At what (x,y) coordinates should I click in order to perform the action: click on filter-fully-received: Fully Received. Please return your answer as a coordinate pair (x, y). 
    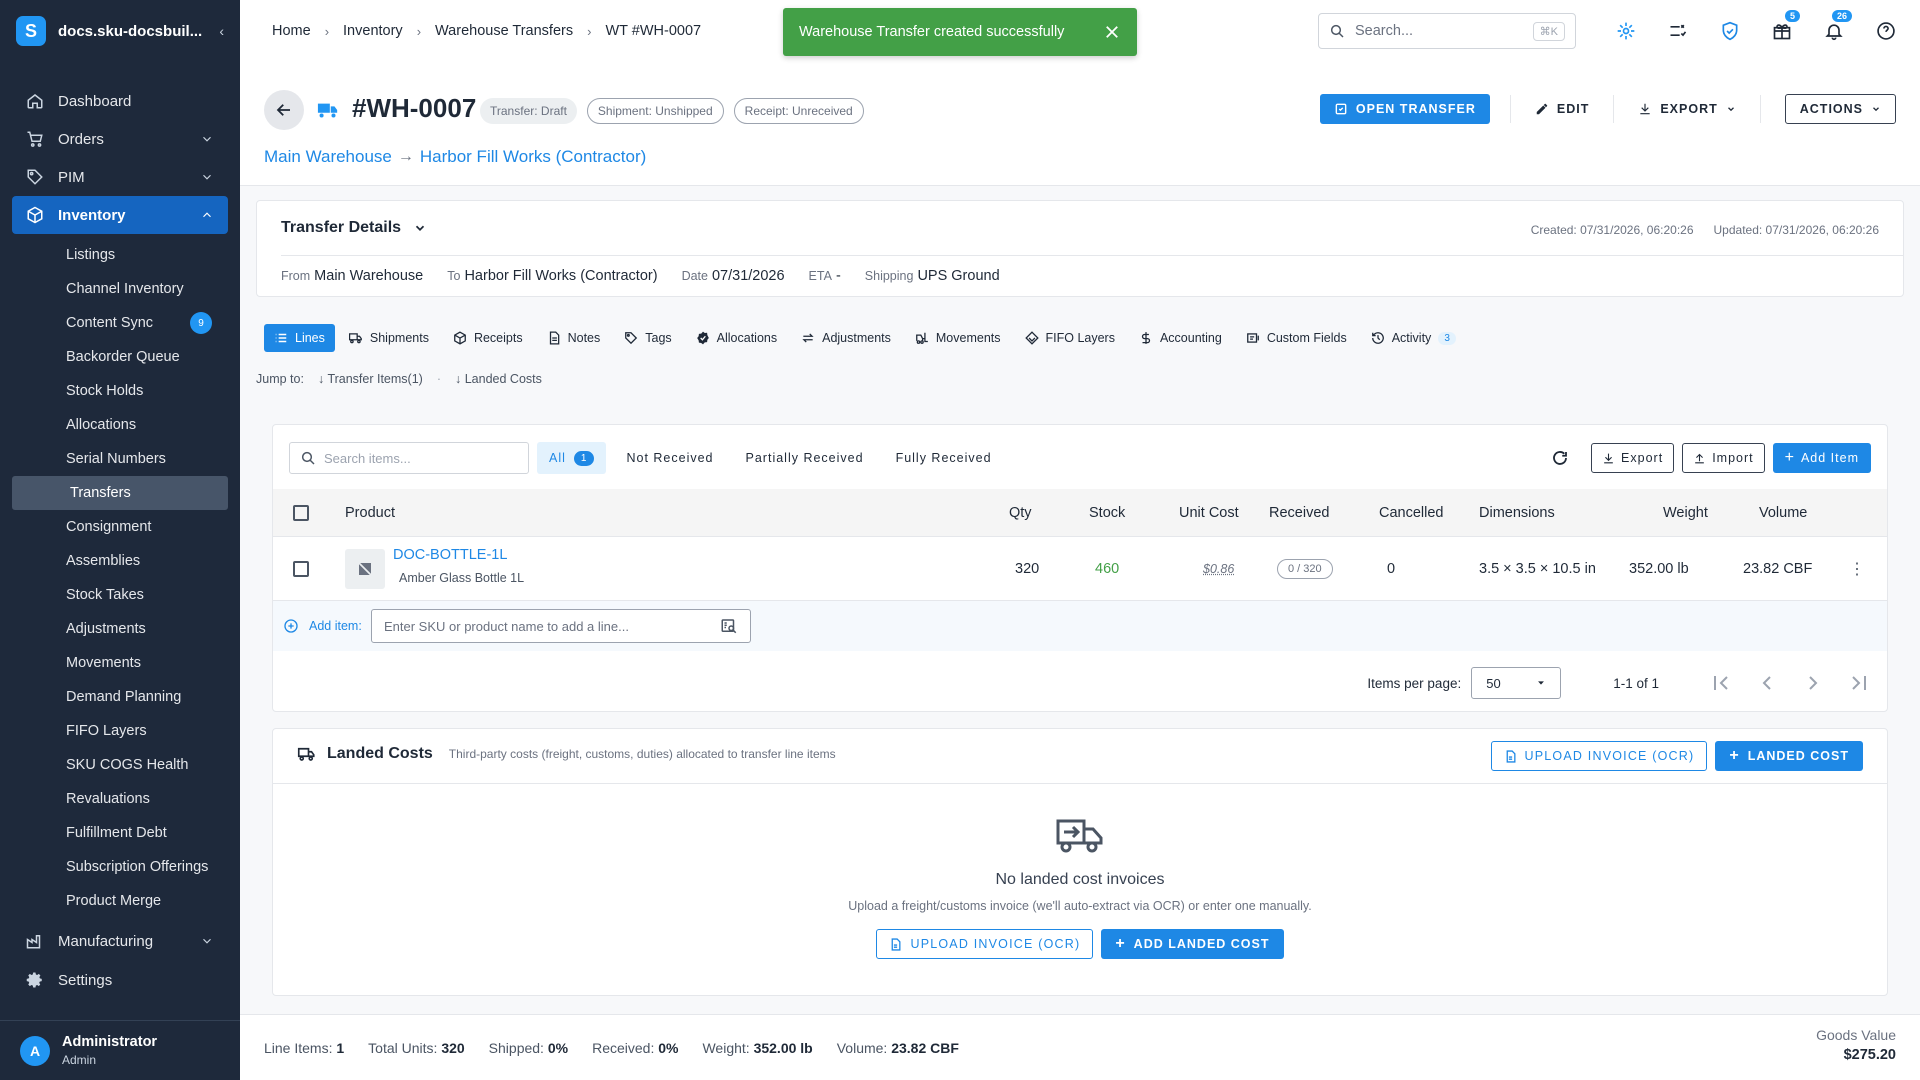
    Looking at the image, I should click on (944, 458).